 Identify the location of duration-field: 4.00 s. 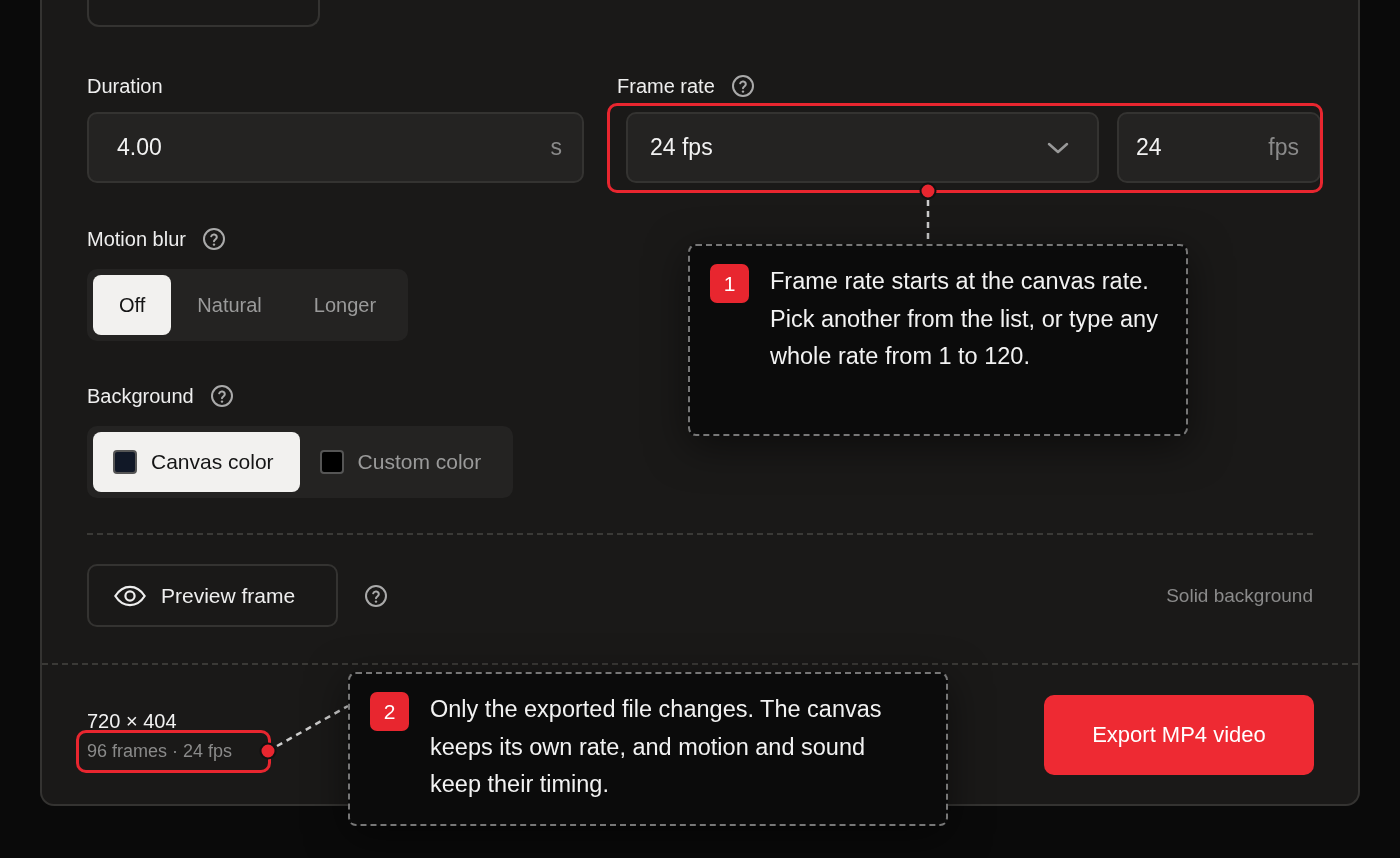
(335, 147).